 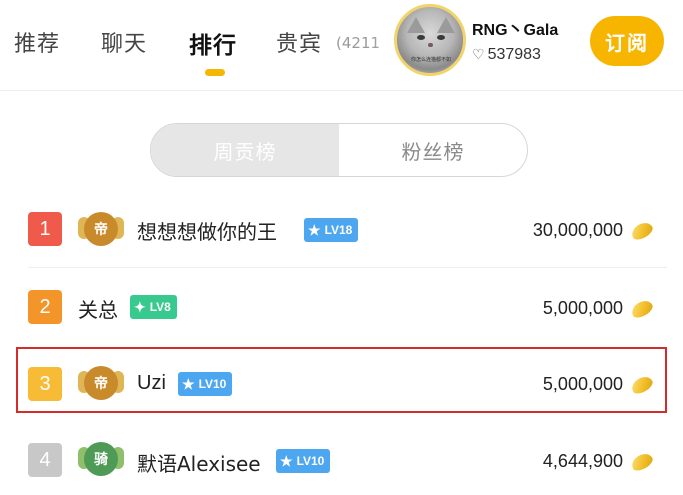 I want to click on contribution-amount: 30,000,000, so click(x=577, y=230).